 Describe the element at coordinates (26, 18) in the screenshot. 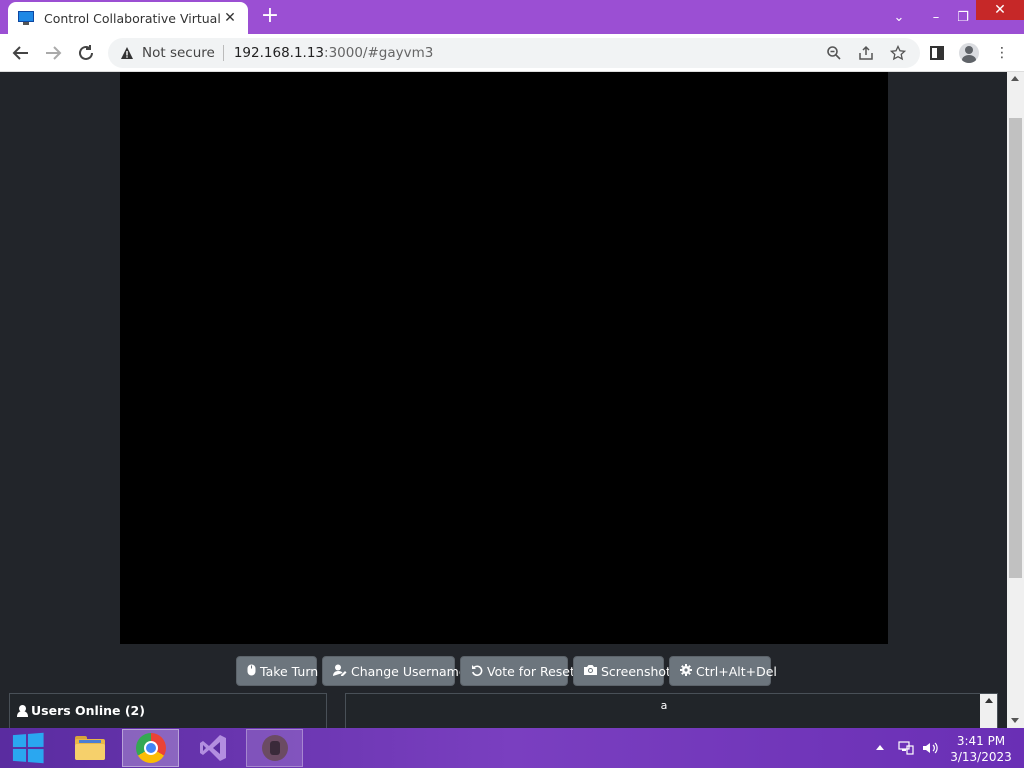

I see `monitor-icon` at that location.